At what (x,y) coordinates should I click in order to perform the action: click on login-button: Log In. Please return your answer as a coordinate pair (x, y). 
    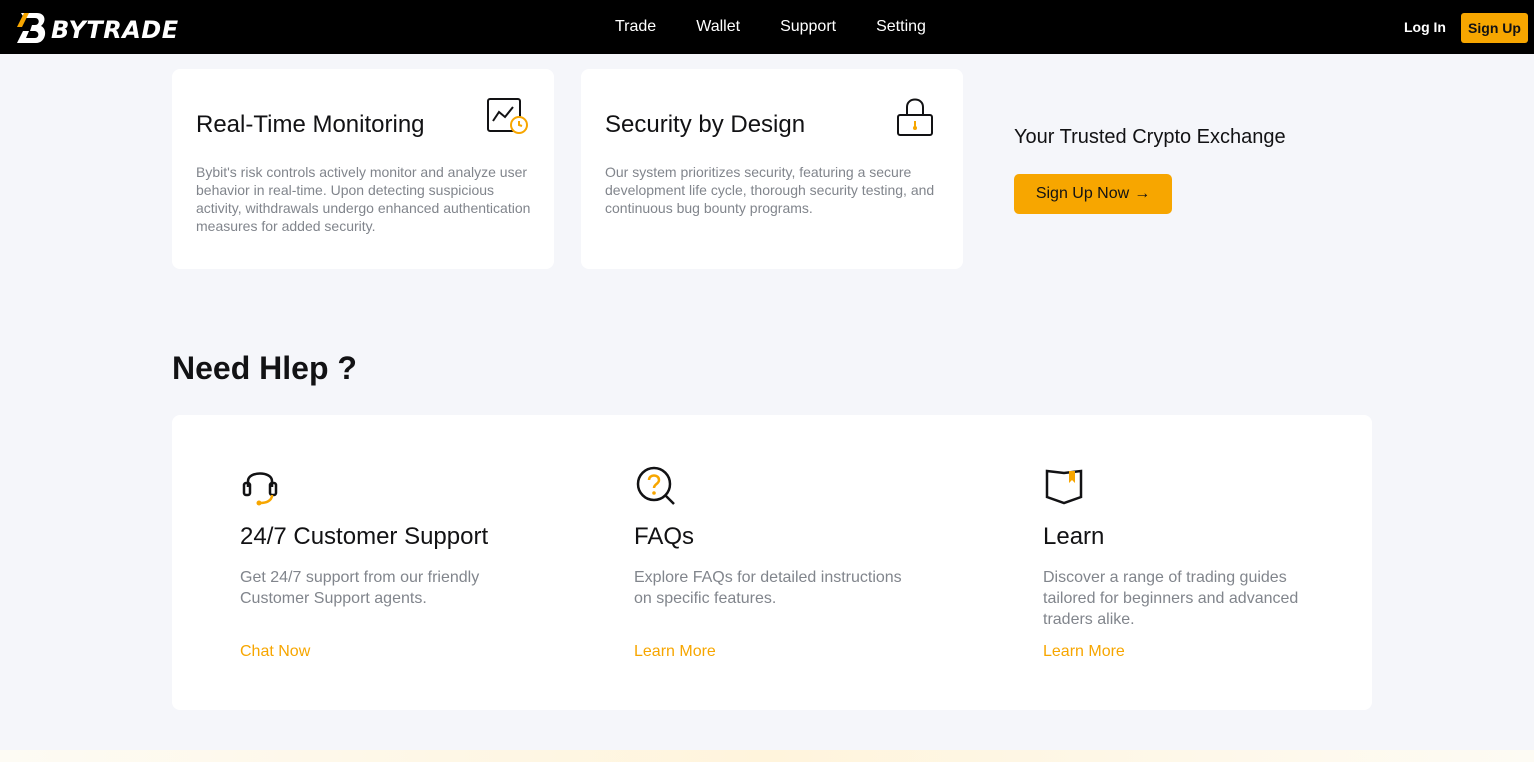
    Looking at the image, I should click on (1425, 27).